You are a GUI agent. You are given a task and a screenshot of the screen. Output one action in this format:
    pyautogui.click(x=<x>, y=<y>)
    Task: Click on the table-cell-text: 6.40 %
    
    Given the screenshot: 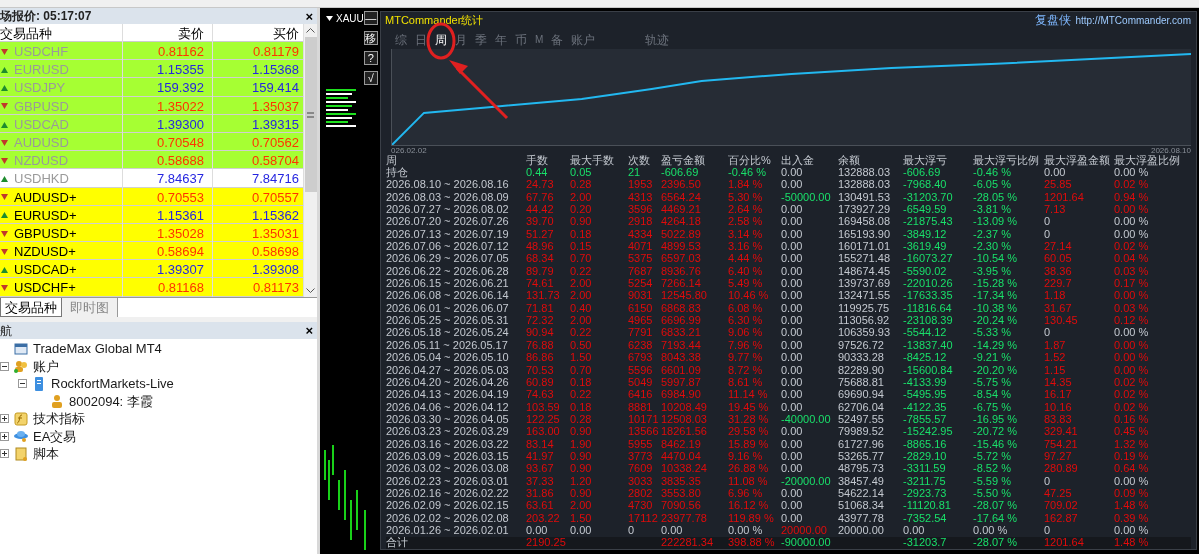 What is the action you would take?
    pyautogui.click(x=746, y=271)
    